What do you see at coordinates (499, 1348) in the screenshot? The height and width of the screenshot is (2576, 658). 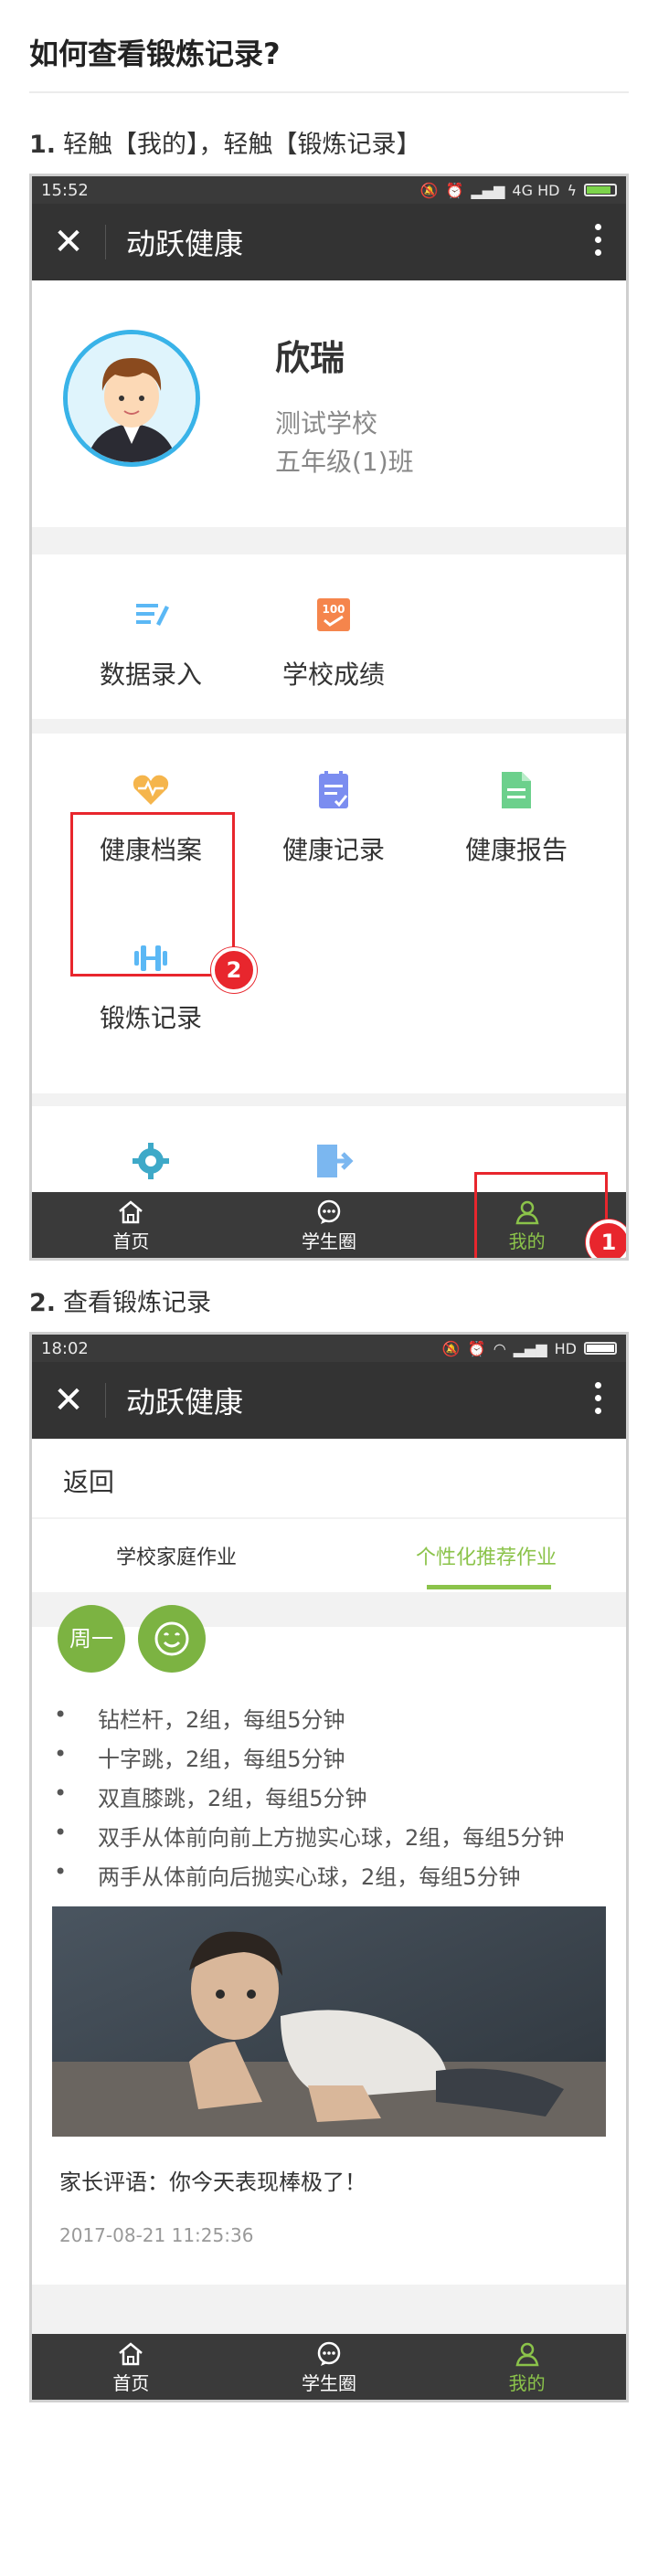 I see `wifi-icon: ◠` at bounding box center [499, 1348].